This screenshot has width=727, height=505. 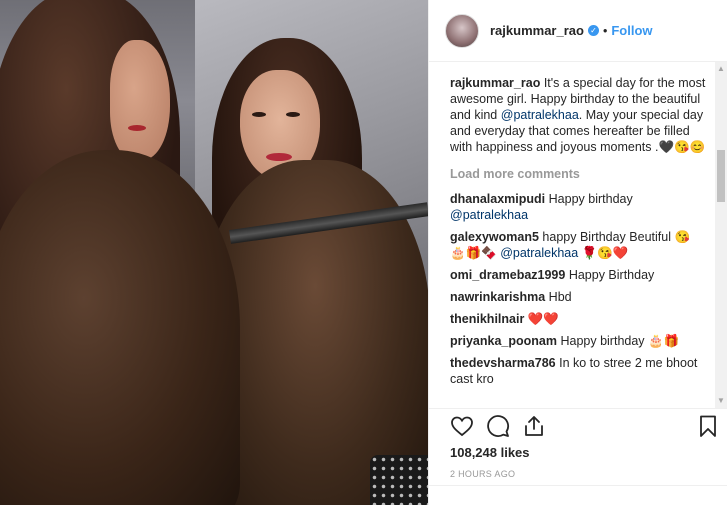 I want to click on subject-lips, so click(x=137, y=128).